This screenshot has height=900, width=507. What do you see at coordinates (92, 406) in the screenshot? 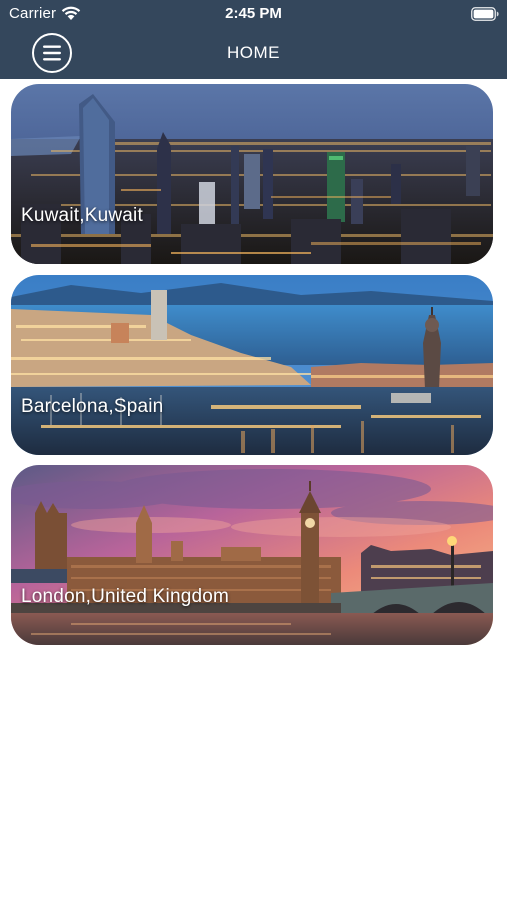
I see `city-label: Barcelona,Spain` at bounding box center [92, 406].